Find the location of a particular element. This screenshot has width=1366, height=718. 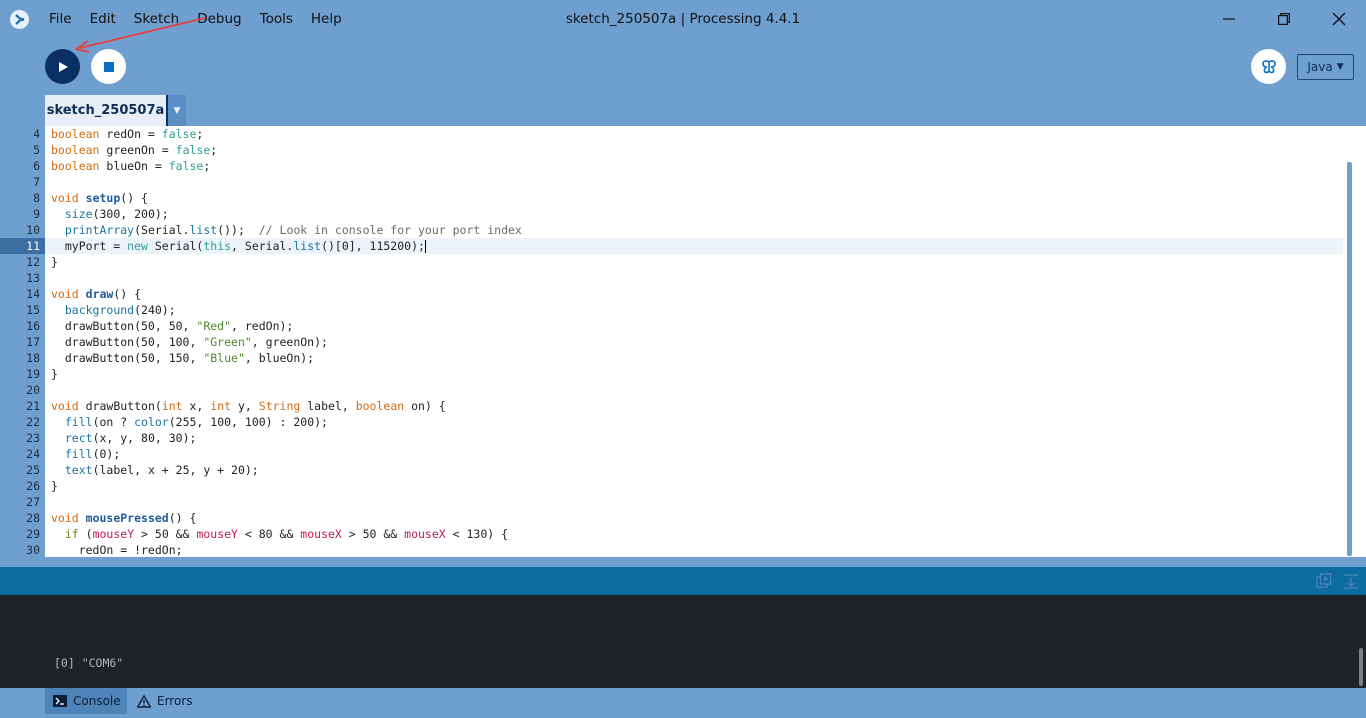

editor-scrollbar-thumb is located at coordinates (1349, 359).